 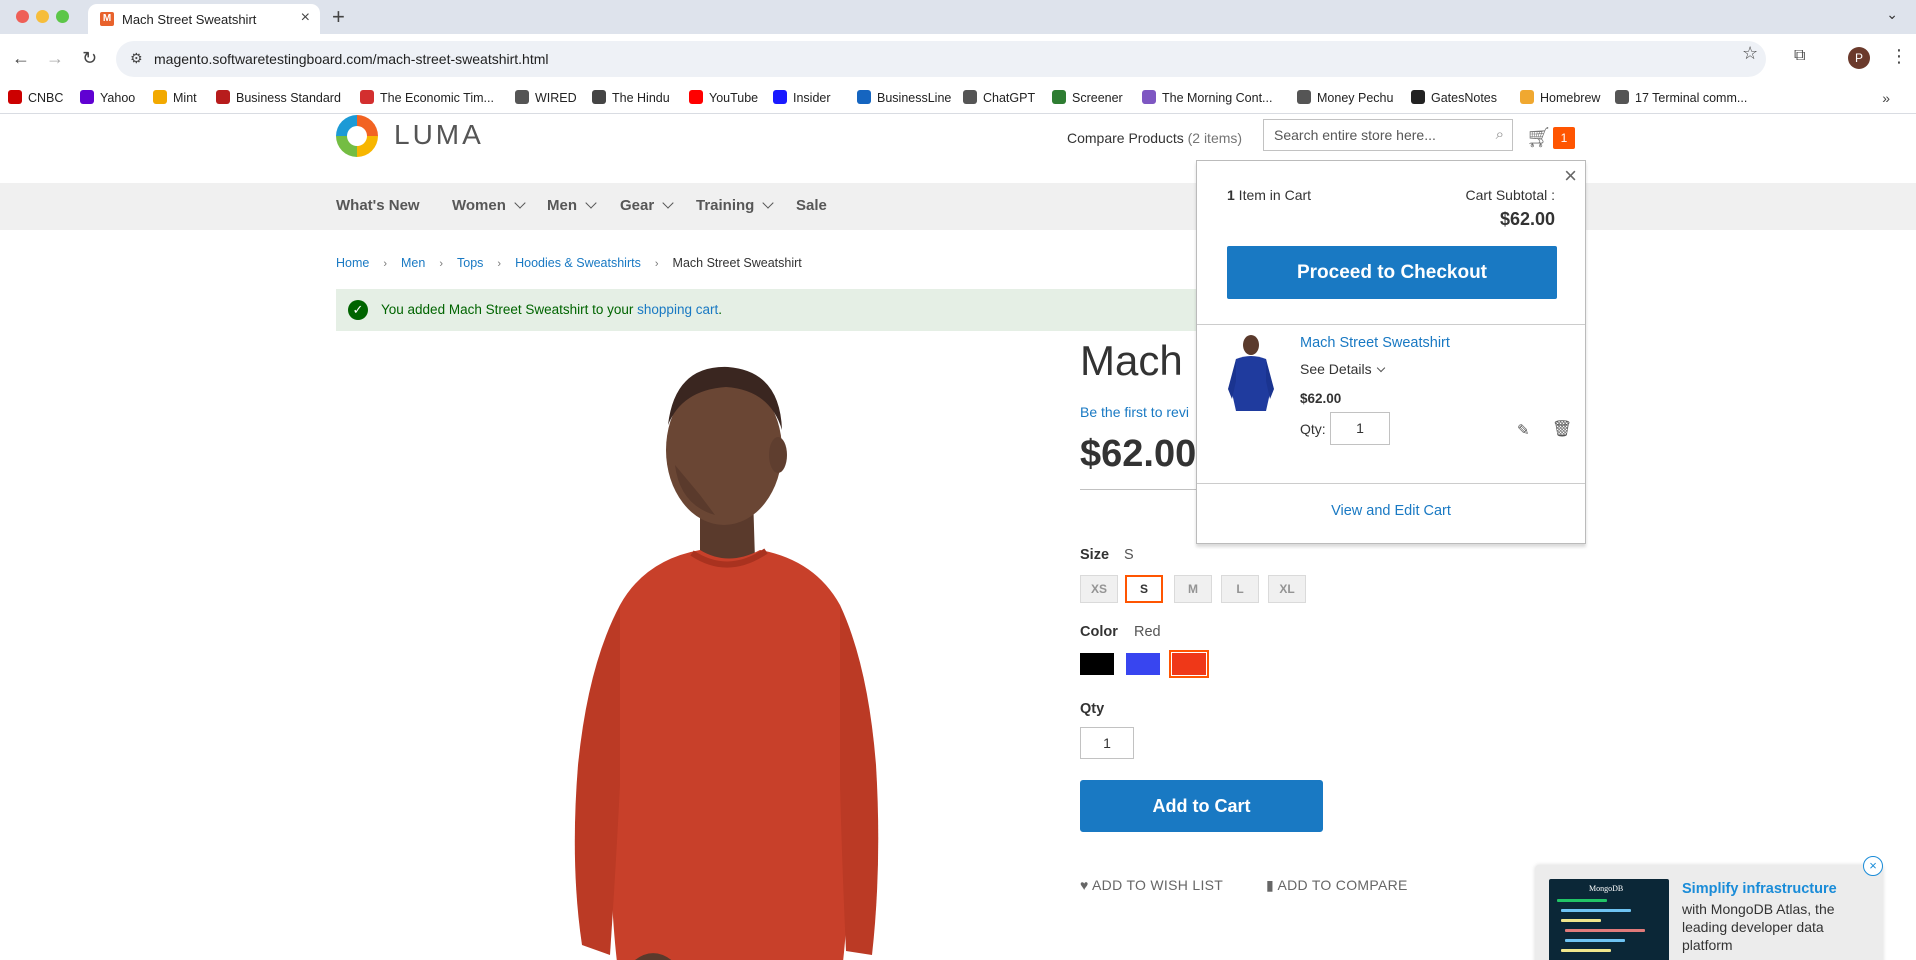 I want to click on bookmark-item: WIRED, so click(x=546, y=97).